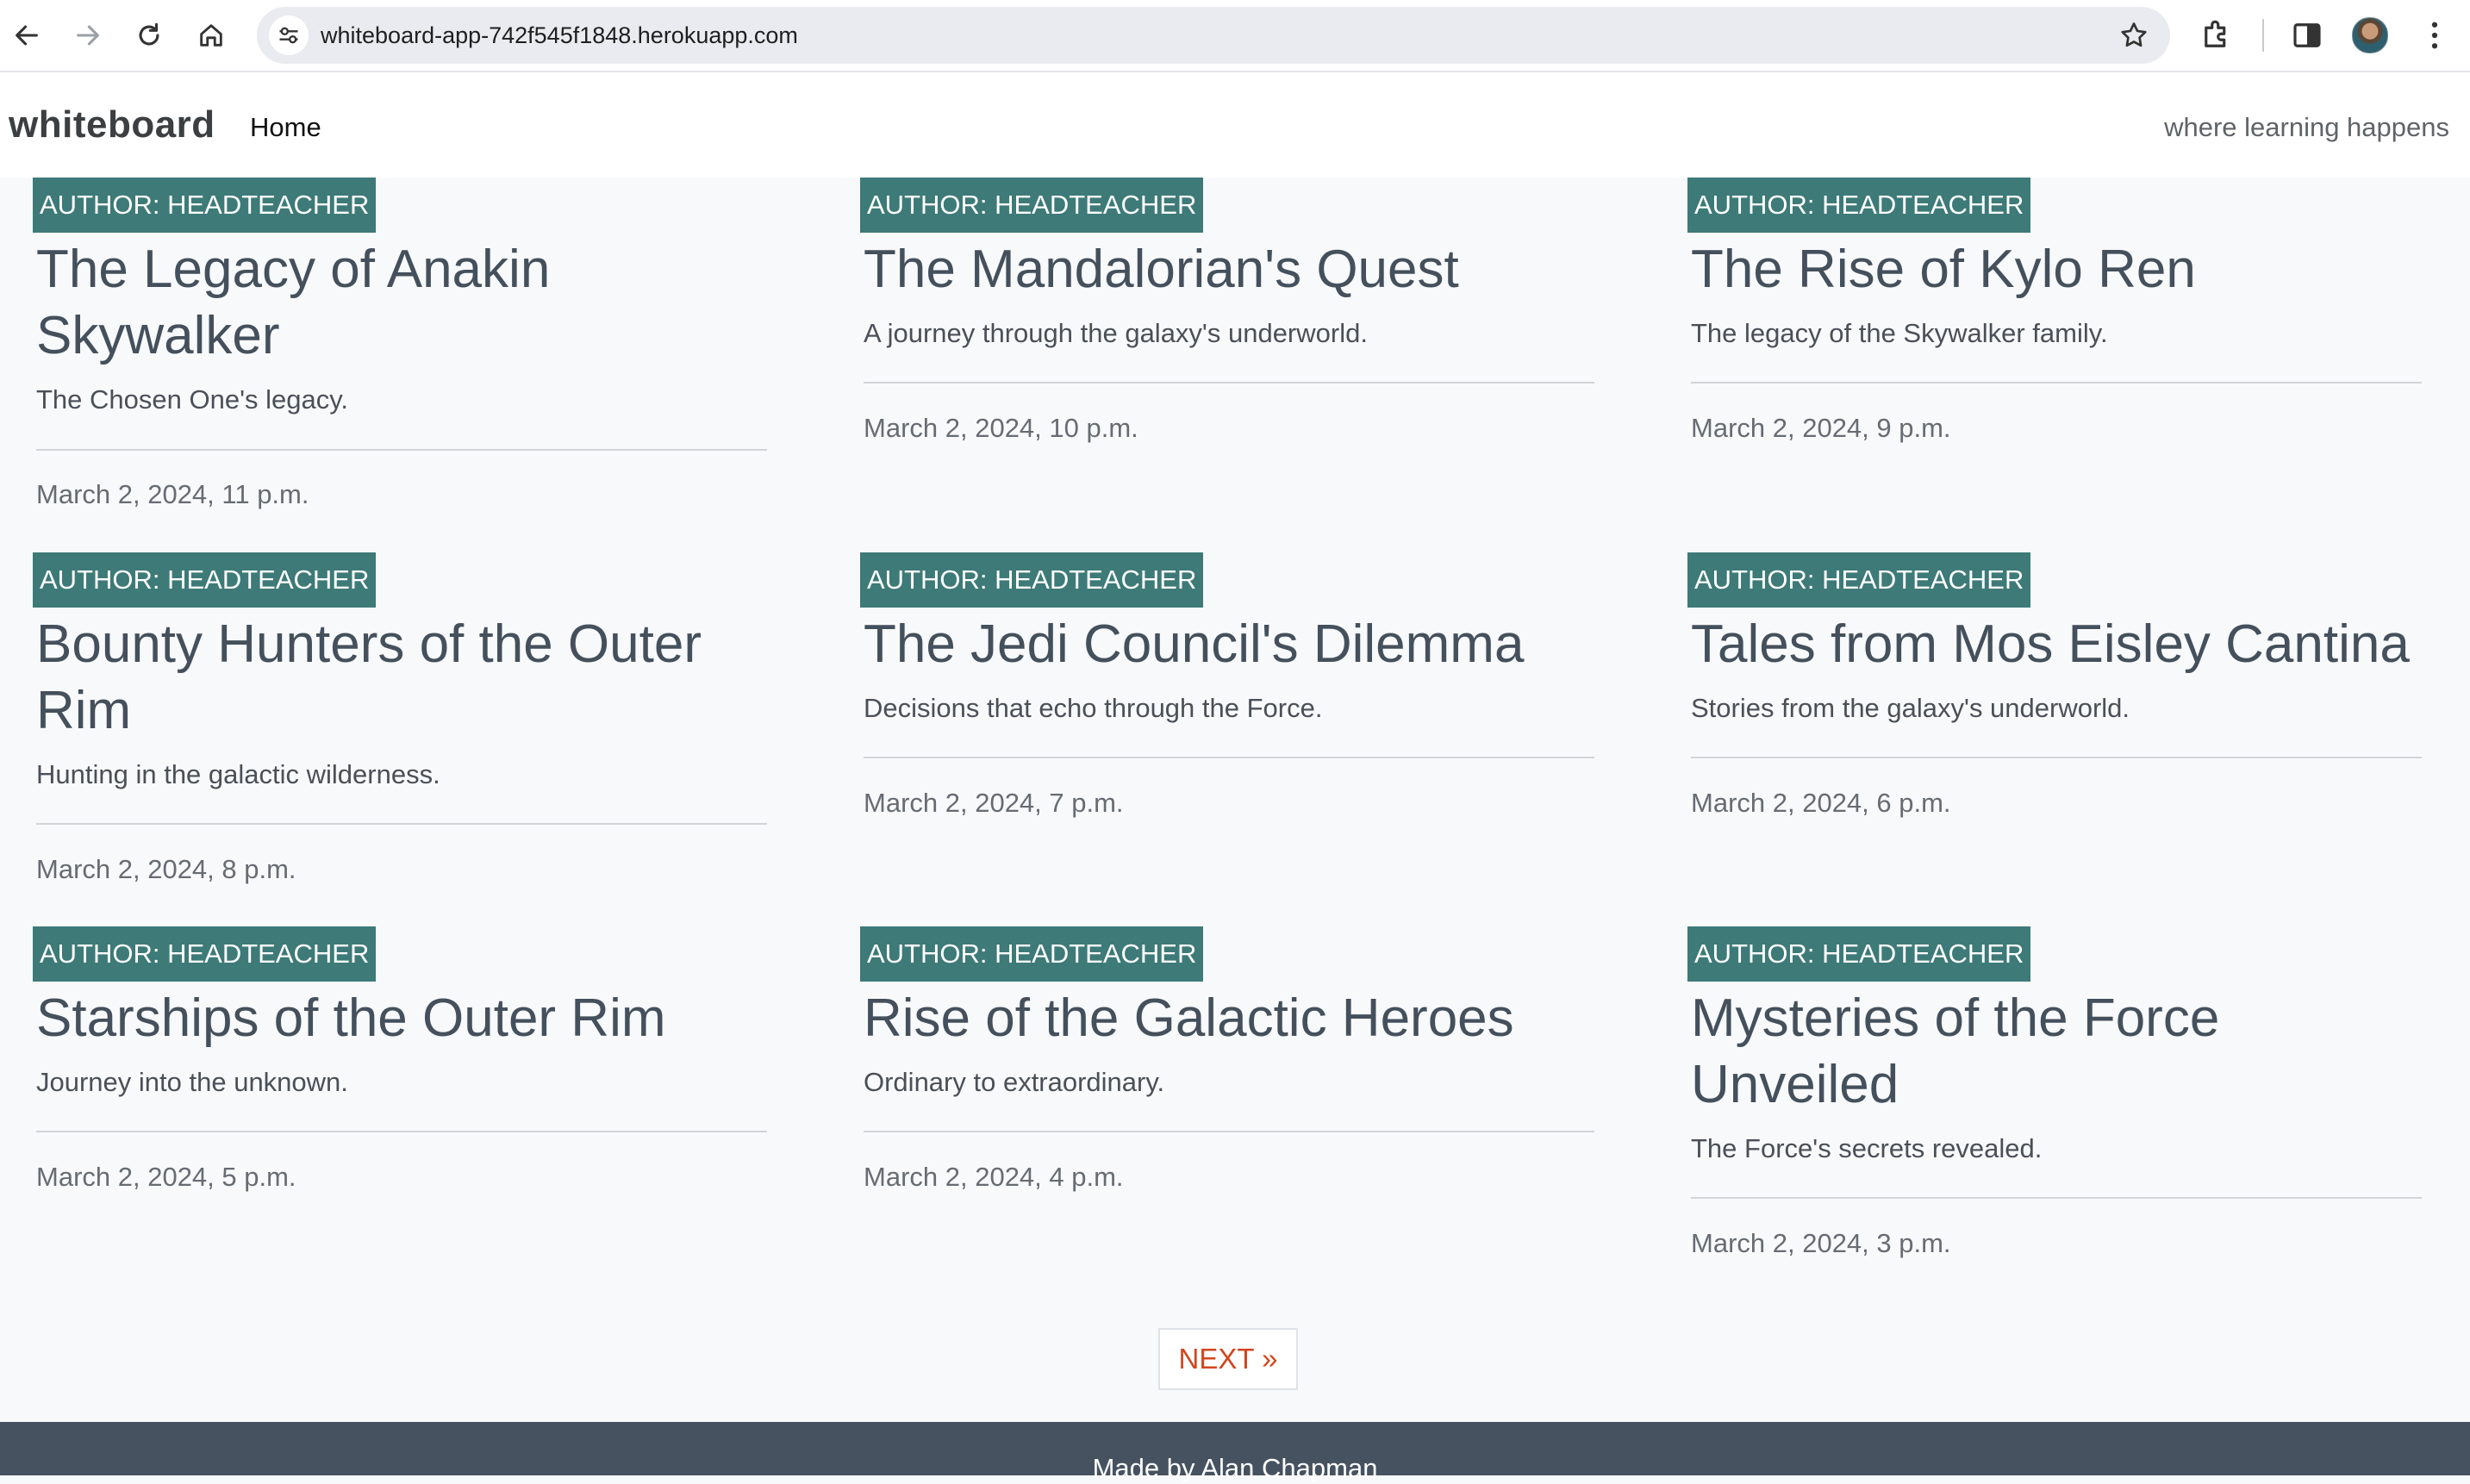 This screenshot has width=2470, height=1484. I want to click on forward-button, so click(87, 35).